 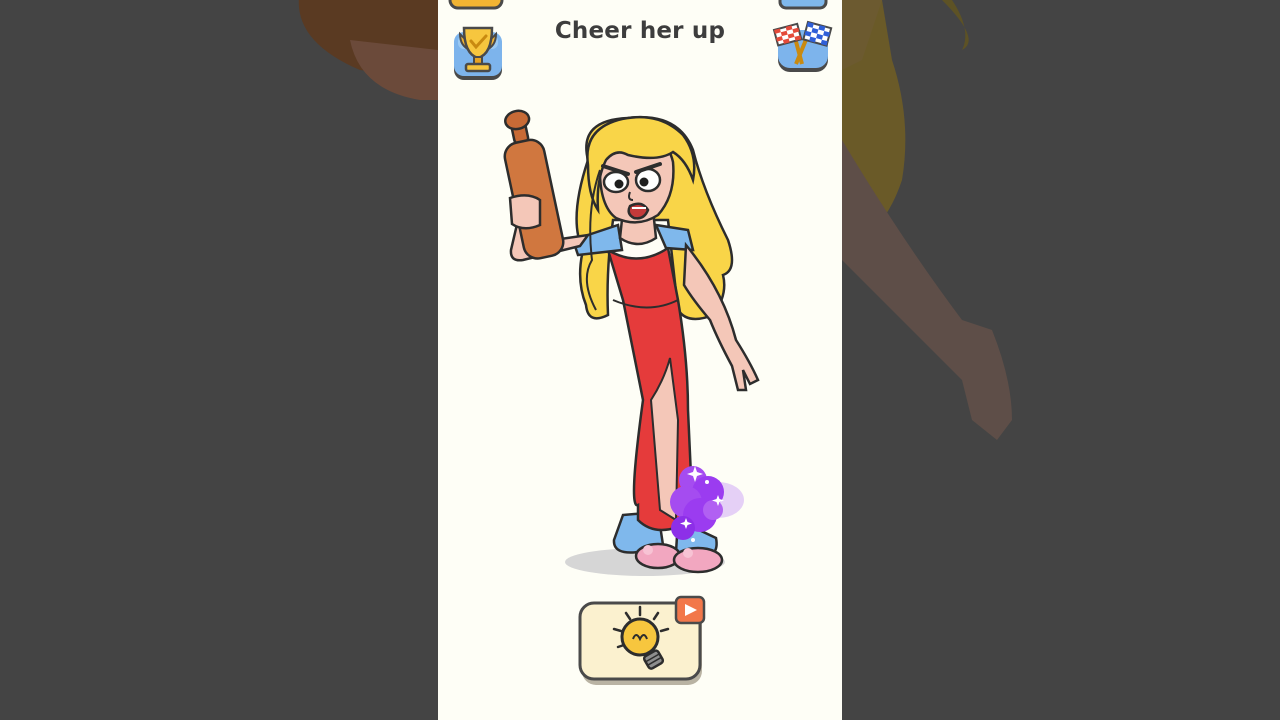 I want to click on play-video-icon, so click(x=690, y=610).